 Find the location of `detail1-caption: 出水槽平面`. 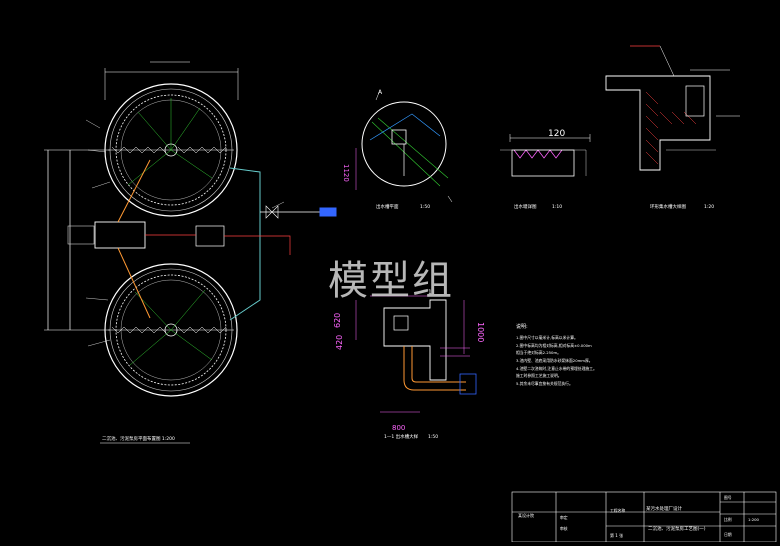

detail1-caption: 出水槽平面 is located at coordinates (387, 206).